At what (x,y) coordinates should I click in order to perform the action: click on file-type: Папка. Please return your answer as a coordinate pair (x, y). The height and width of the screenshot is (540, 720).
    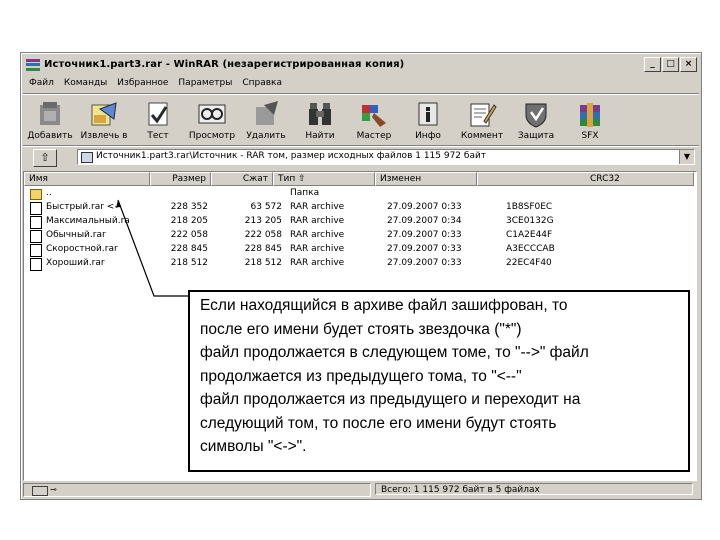
    Looking at the image, I should click on (305, 193).